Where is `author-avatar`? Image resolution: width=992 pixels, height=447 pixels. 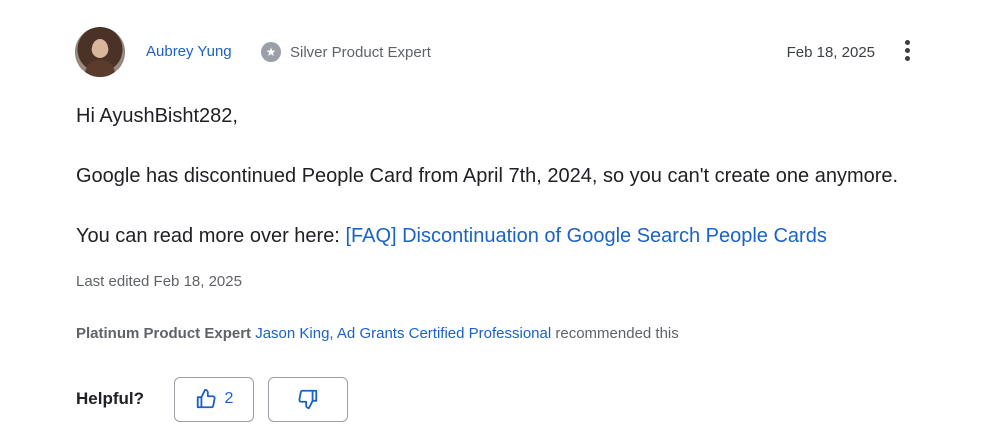 author-avatar is located at coordinates (100, 52).